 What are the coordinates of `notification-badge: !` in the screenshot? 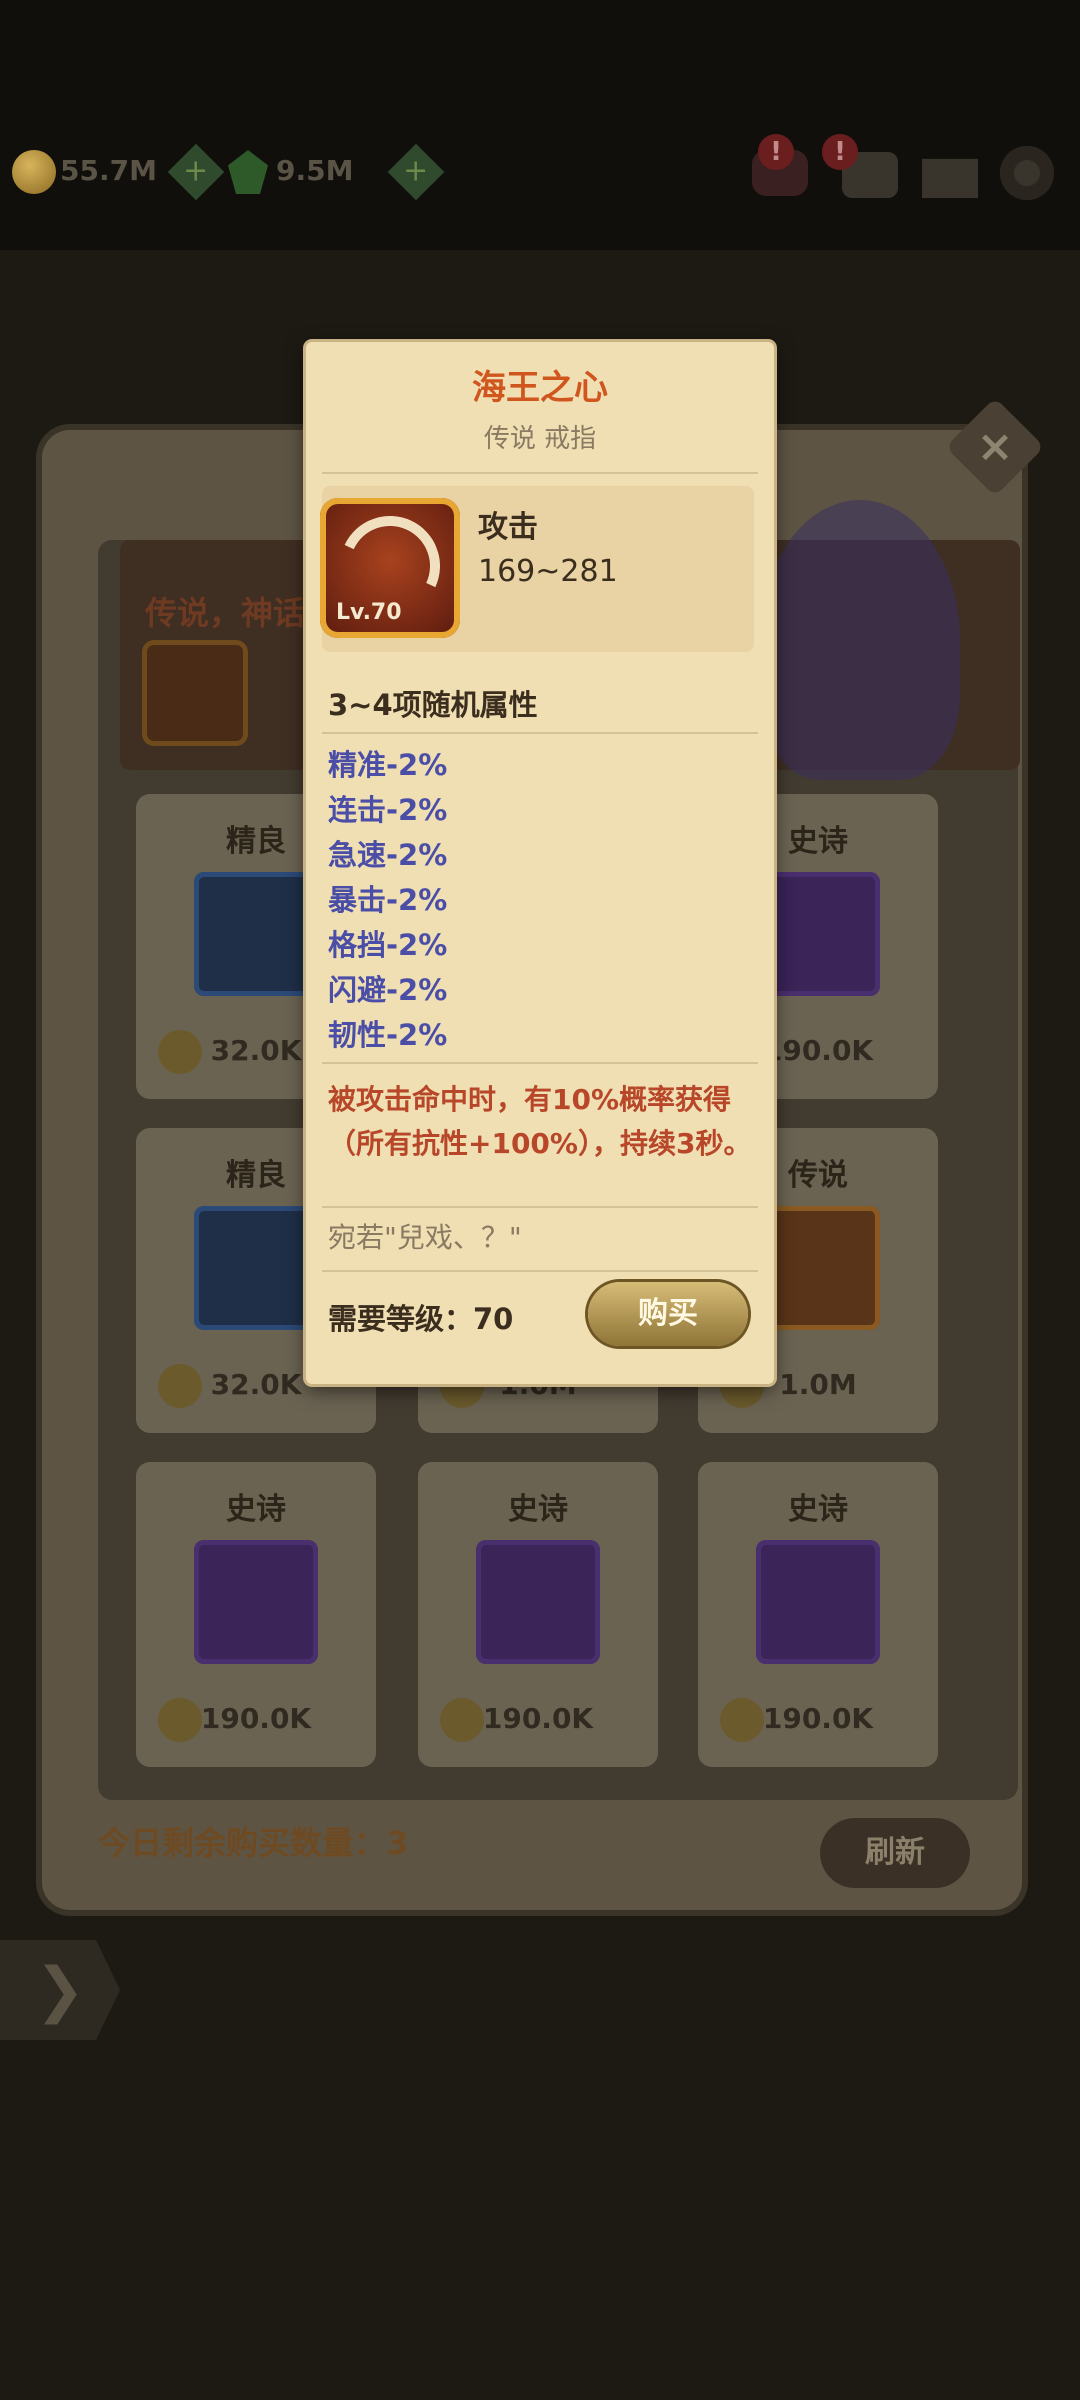 It's located at (776, 152).